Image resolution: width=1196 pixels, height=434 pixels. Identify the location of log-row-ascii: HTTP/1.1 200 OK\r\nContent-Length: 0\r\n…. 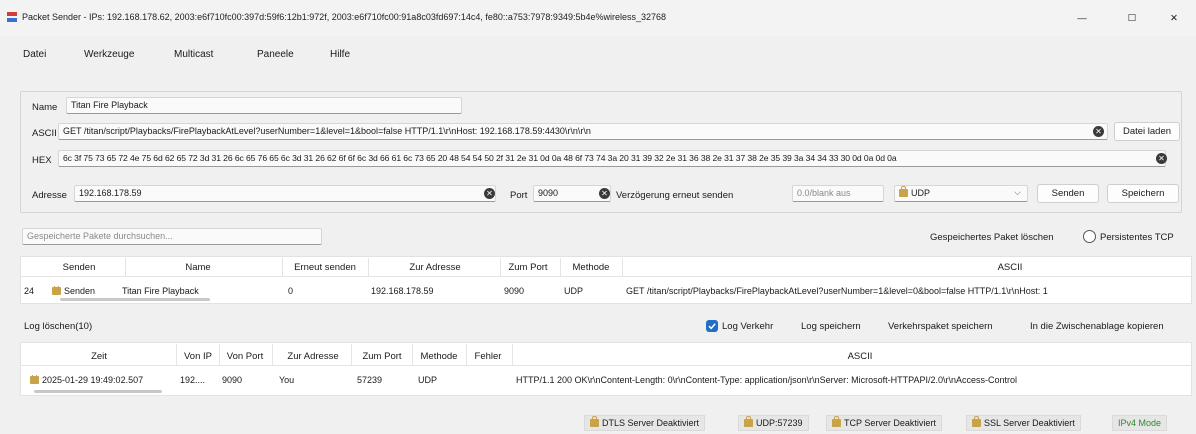
(767, 380).